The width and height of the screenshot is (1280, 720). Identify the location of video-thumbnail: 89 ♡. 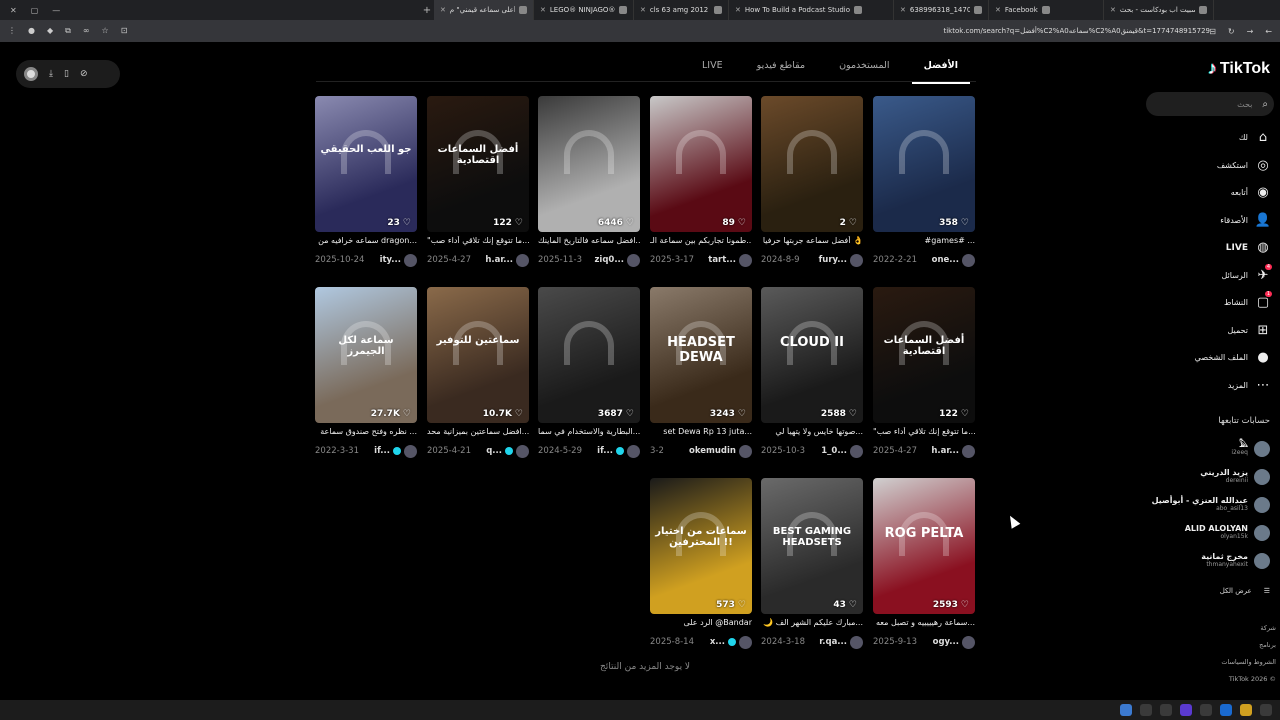
(701, 164).